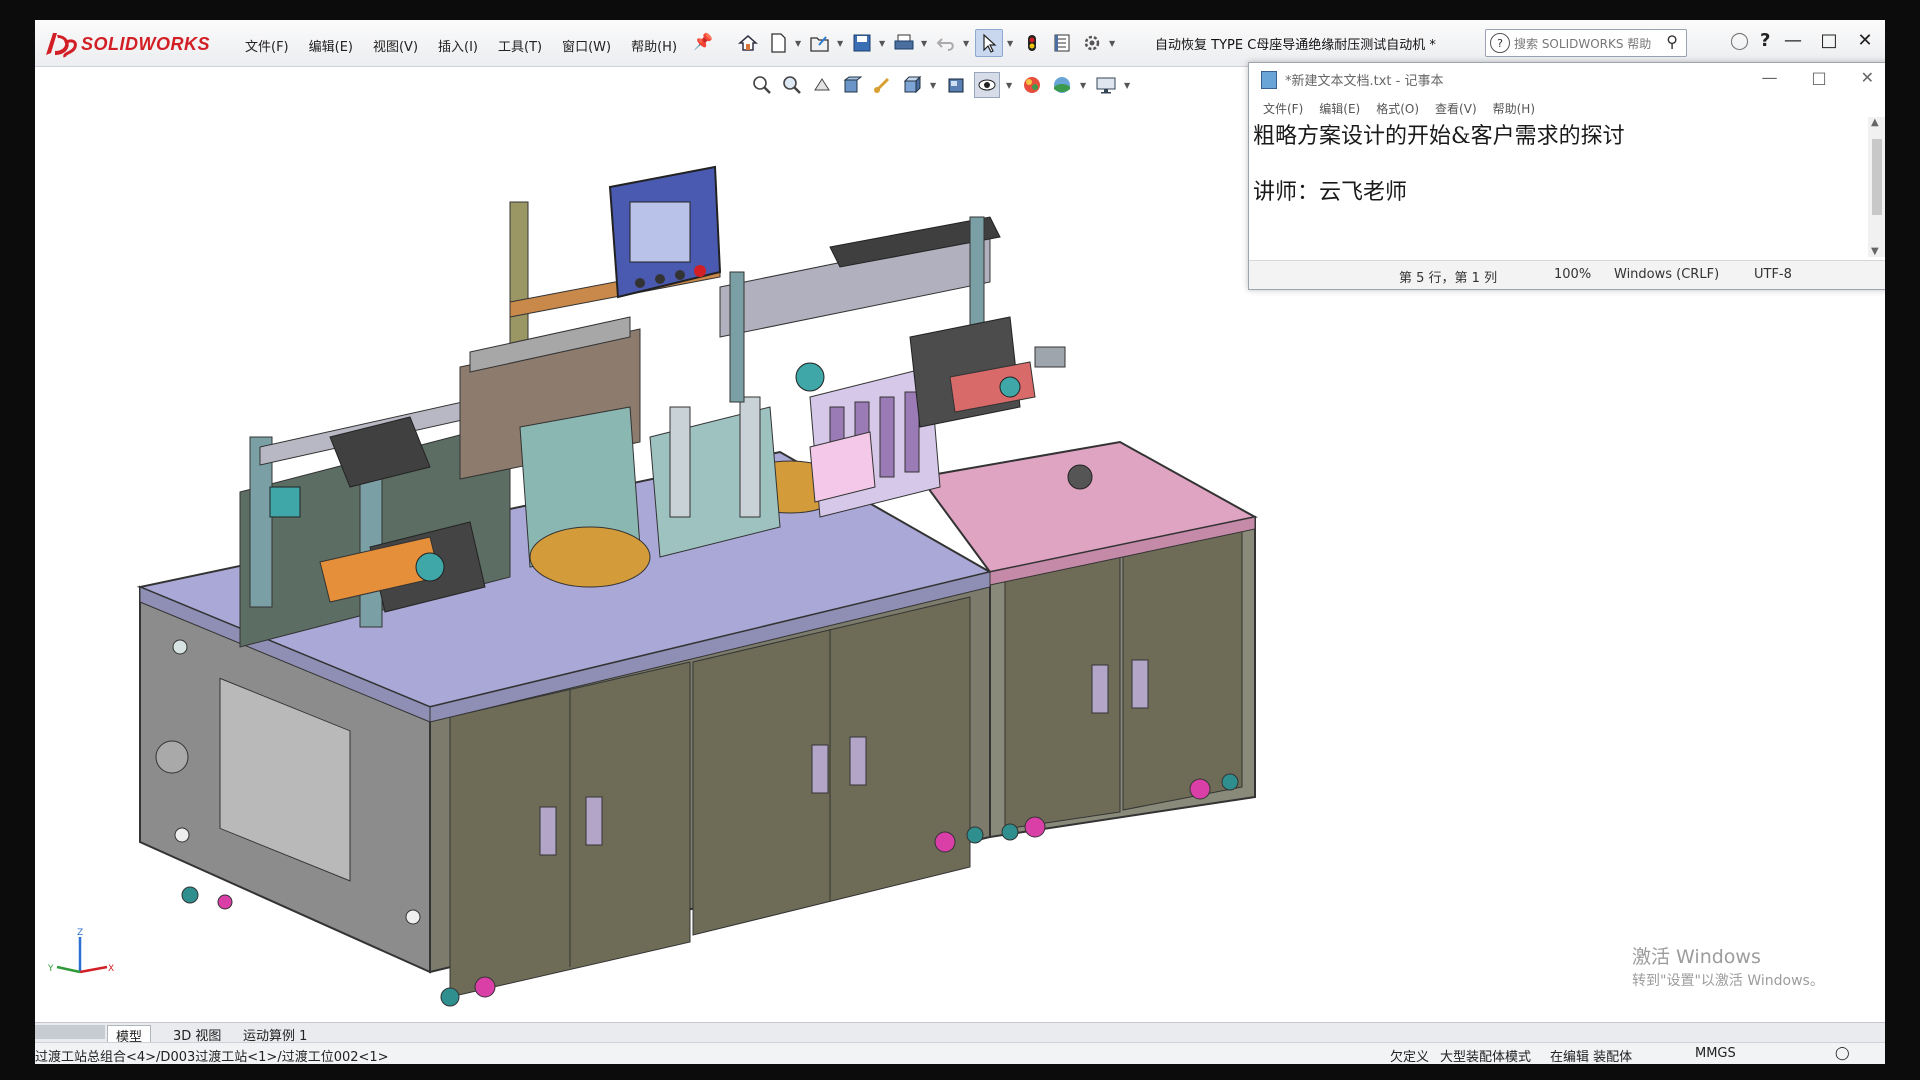 This screenshot has width=1920, height=1080. I want to click on maximize-icon: □, so click(1829, 40).